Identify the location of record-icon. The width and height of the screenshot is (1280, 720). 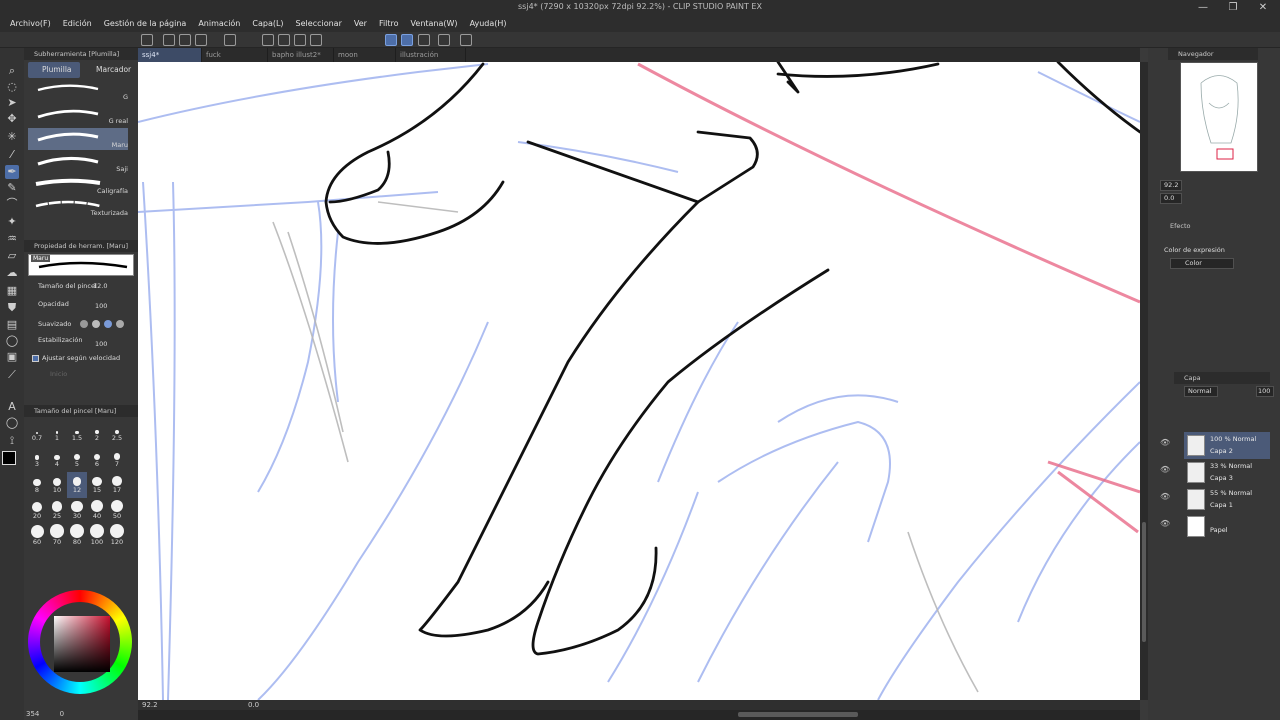
(466, 40).